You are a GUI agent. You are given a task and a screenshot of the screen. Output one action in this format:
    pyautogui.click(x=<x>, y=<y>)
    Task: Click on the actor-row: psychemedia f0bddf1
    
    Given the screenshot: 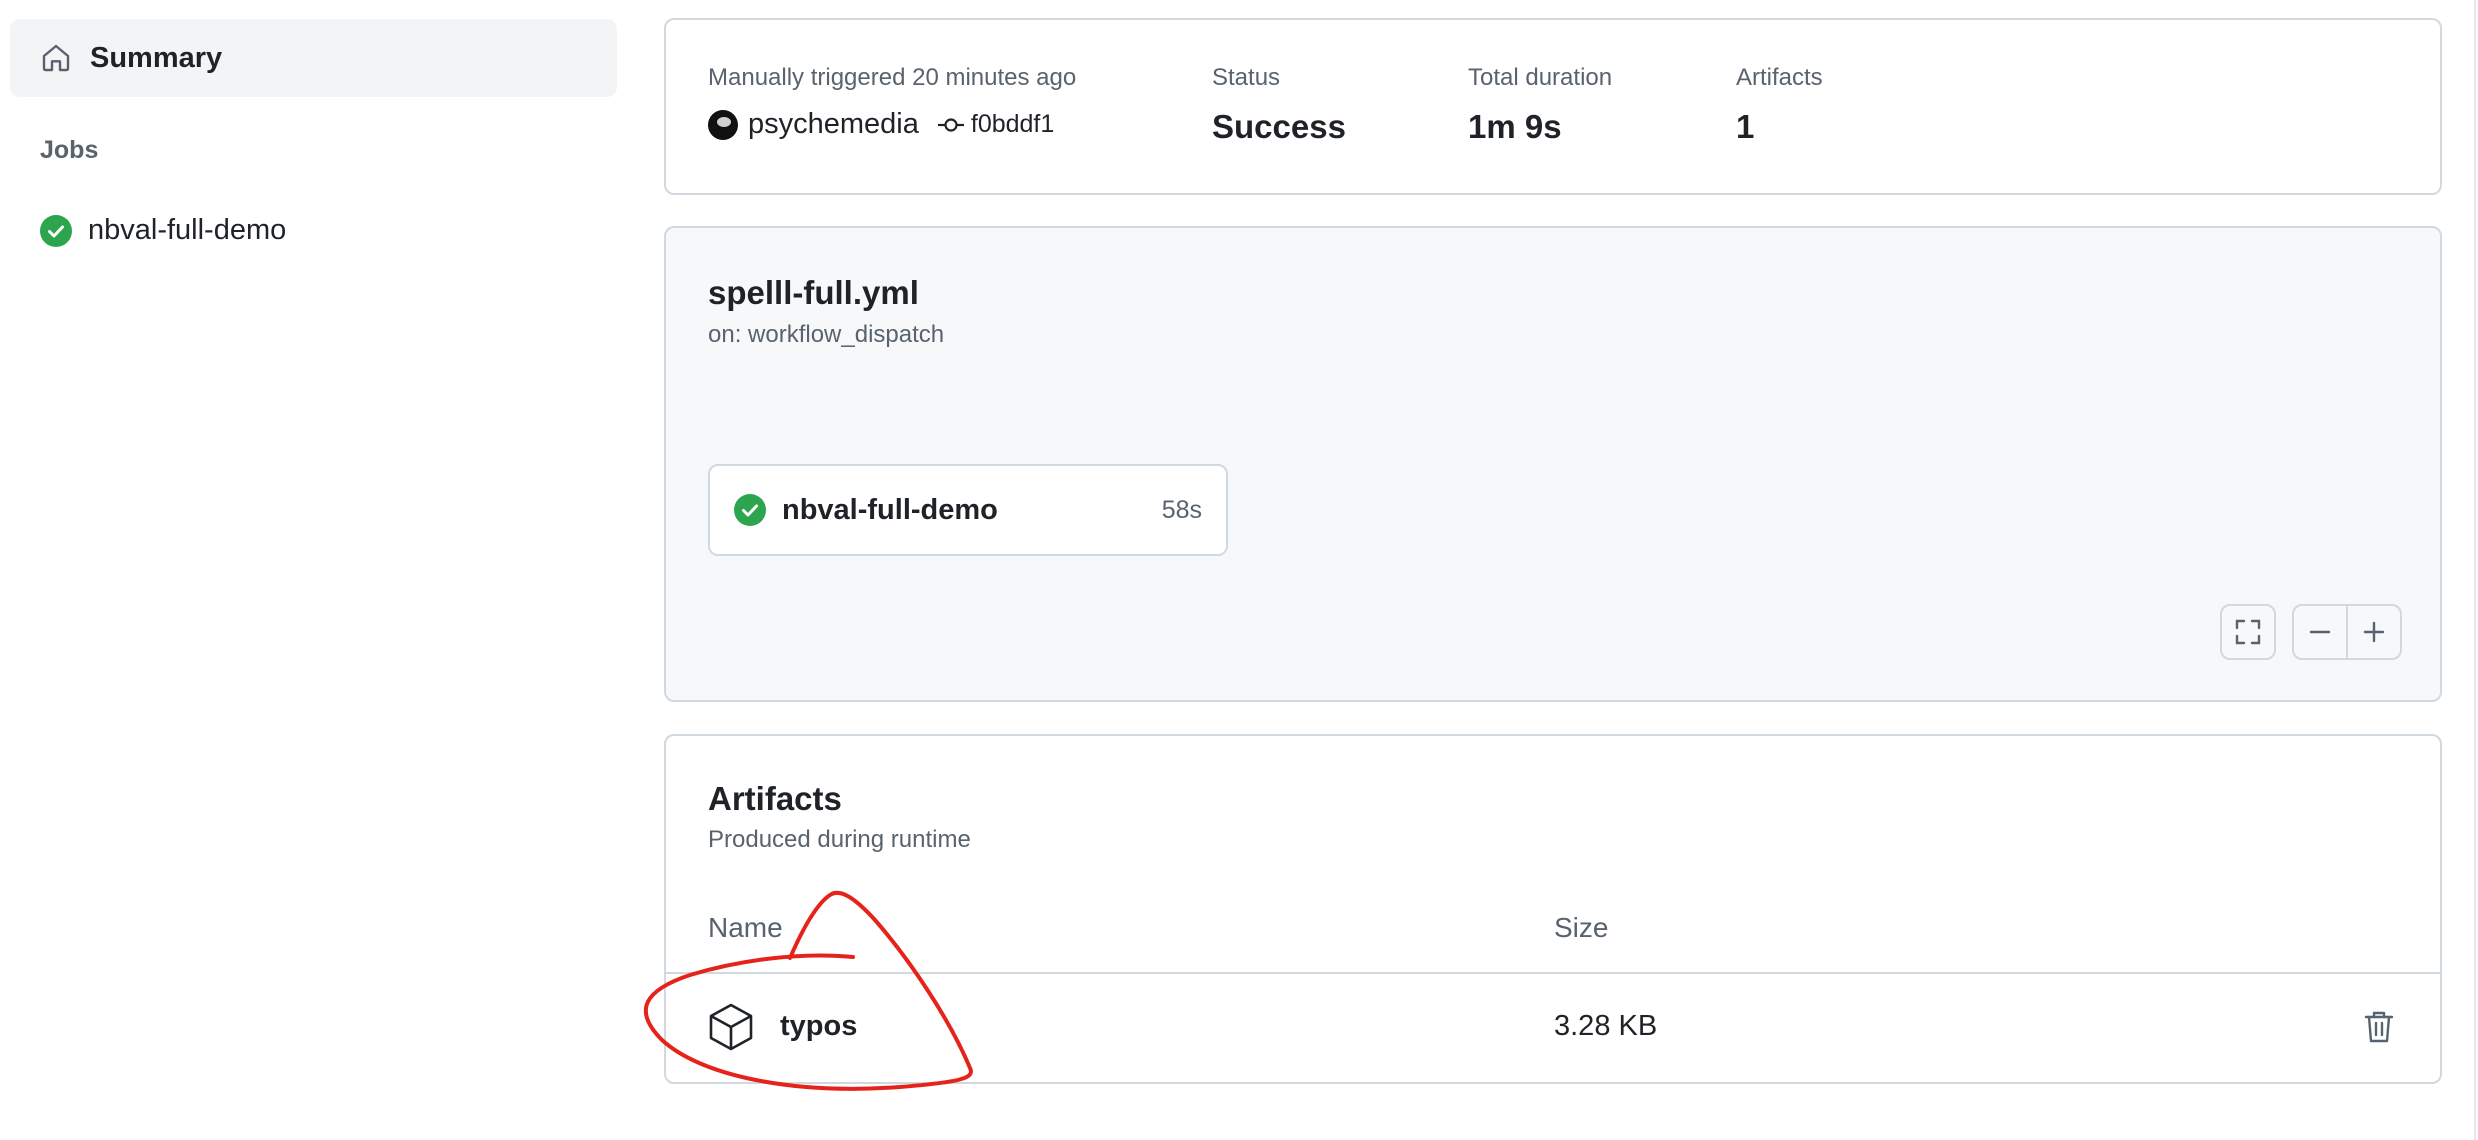 What is the action you would take?
    pyautogui.click(x=892, y=124)
    